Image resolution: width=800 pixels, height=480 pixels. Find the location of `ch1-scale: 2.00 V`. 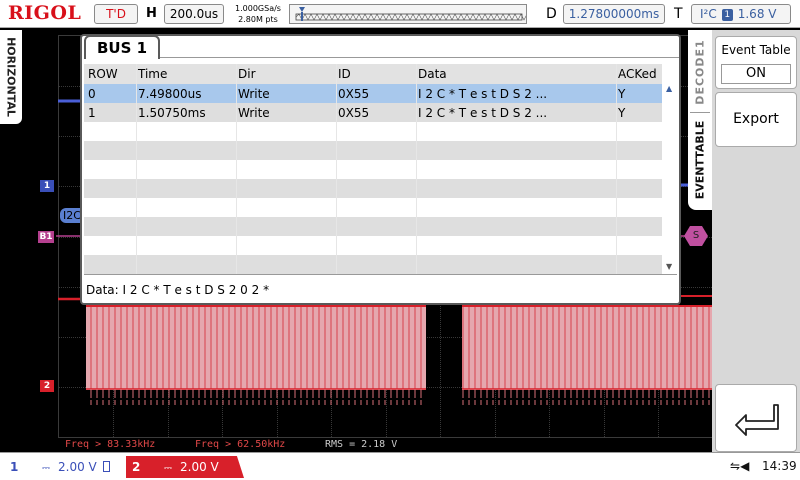

ch1-scale: 2.00 V is located at coordinates (77, 467).